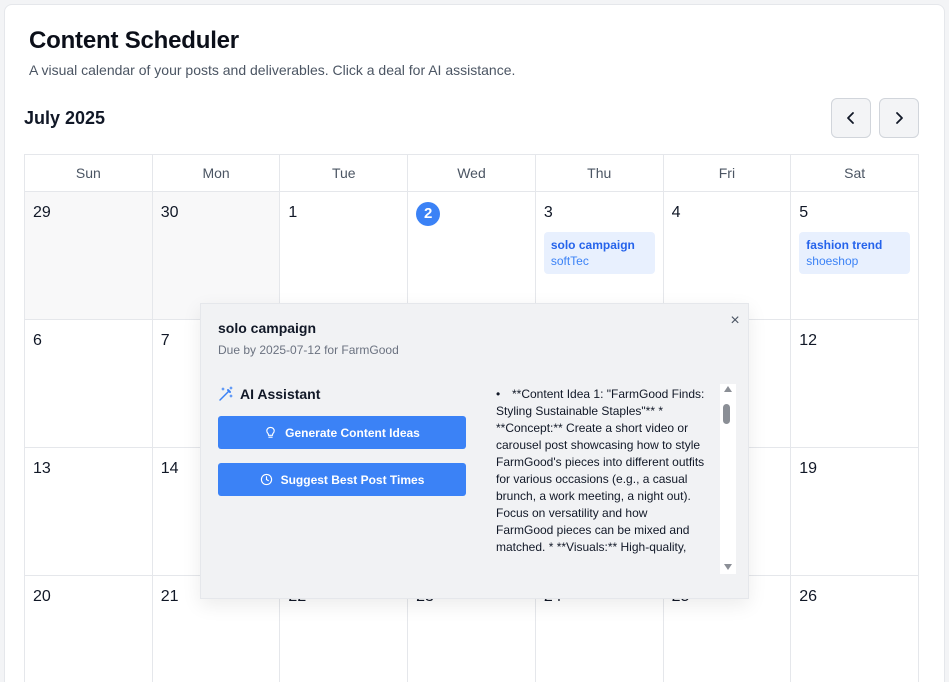 The image size is (949, 682). I want to click on weekday-wed: Wed, so click(472, 173).